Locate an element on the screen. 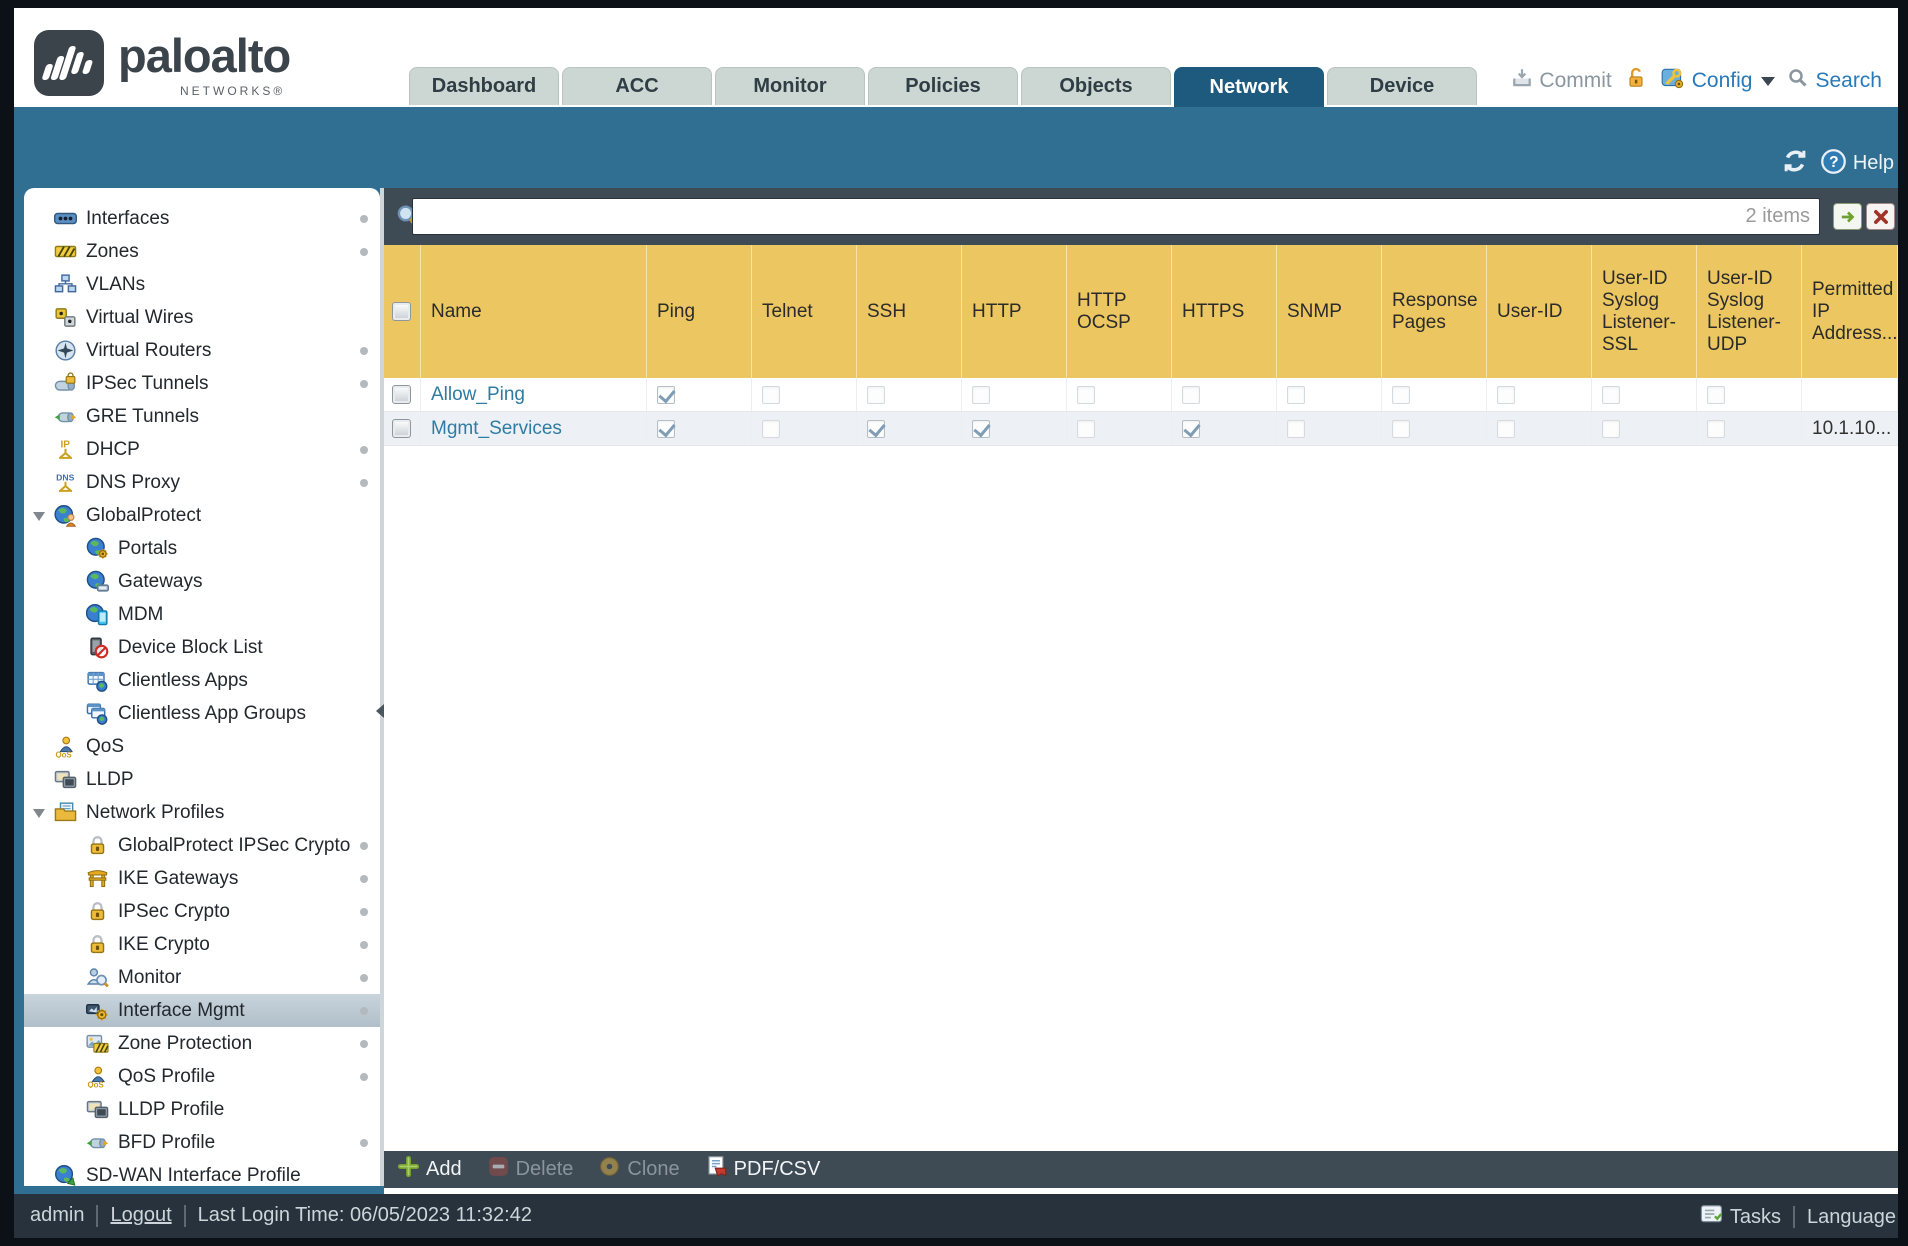 The width and height of the screenshot is (1908, 1246). help-button: ? Help is located at coordinates (1857, 164).